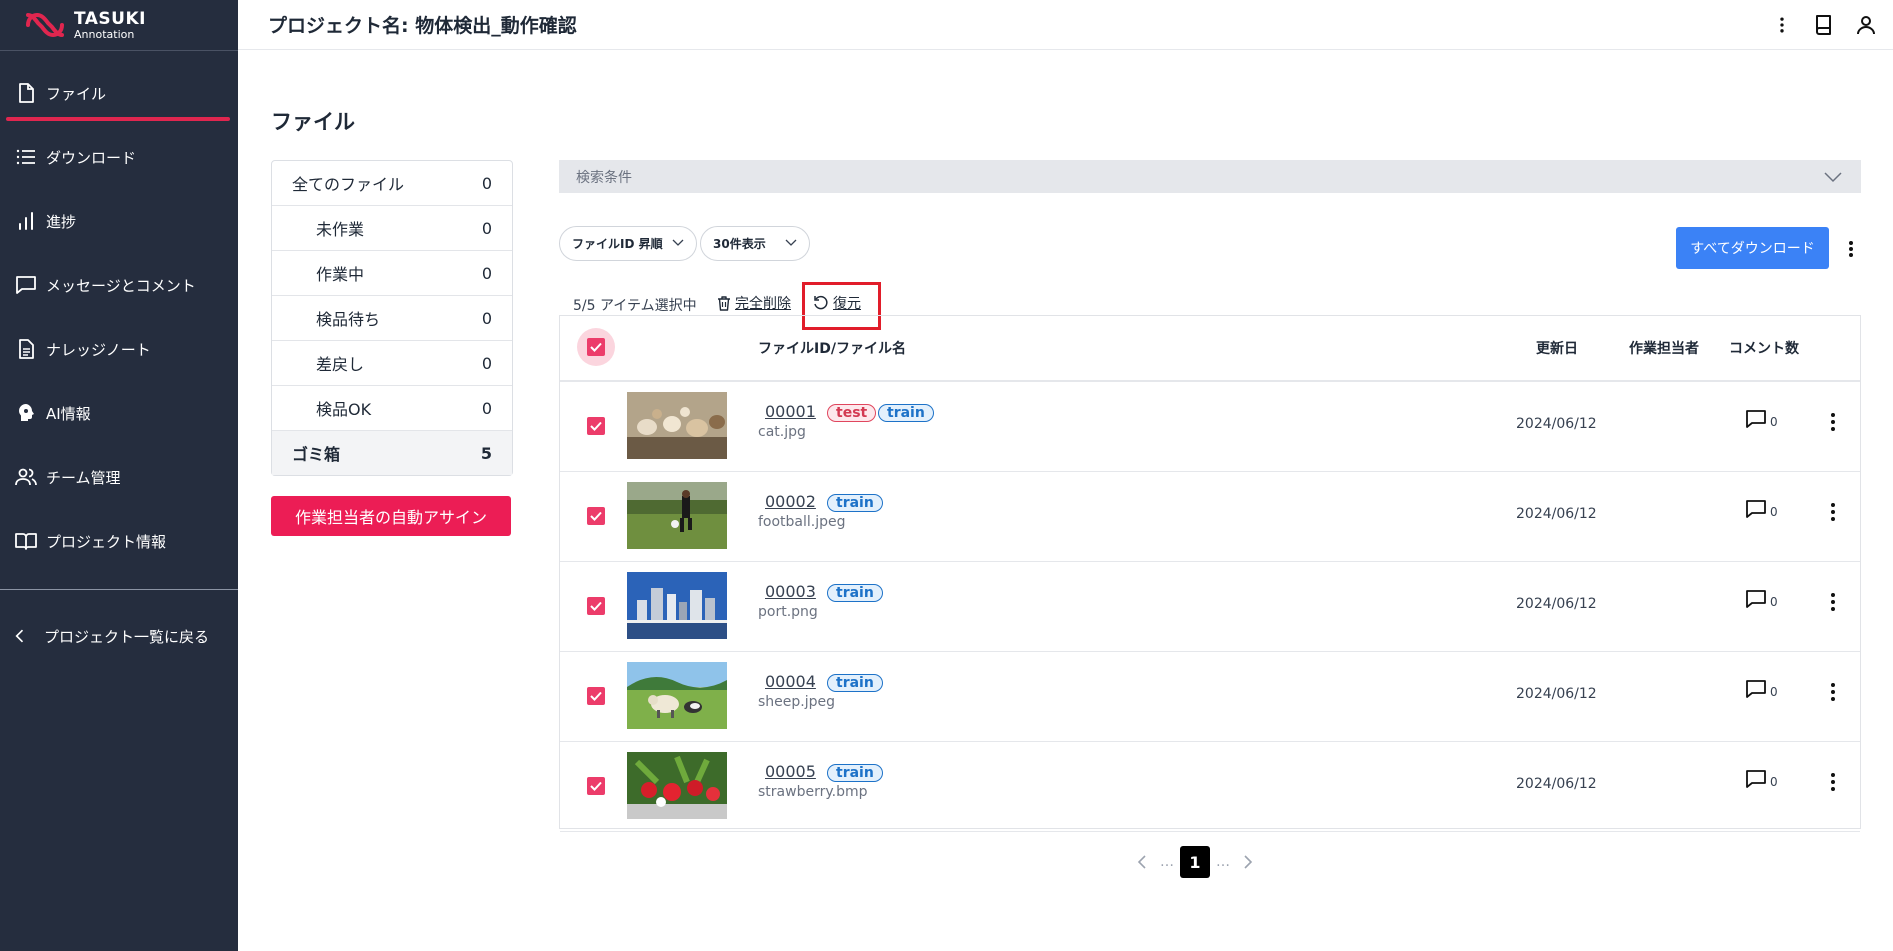 Image resolution: width=1893 pixels, height=951 pixels. What do you see at coordinates (119, 413) in the screenshot?
I see `sidebar-item-ai-info: AI情報` at bounding box center [119, 413].